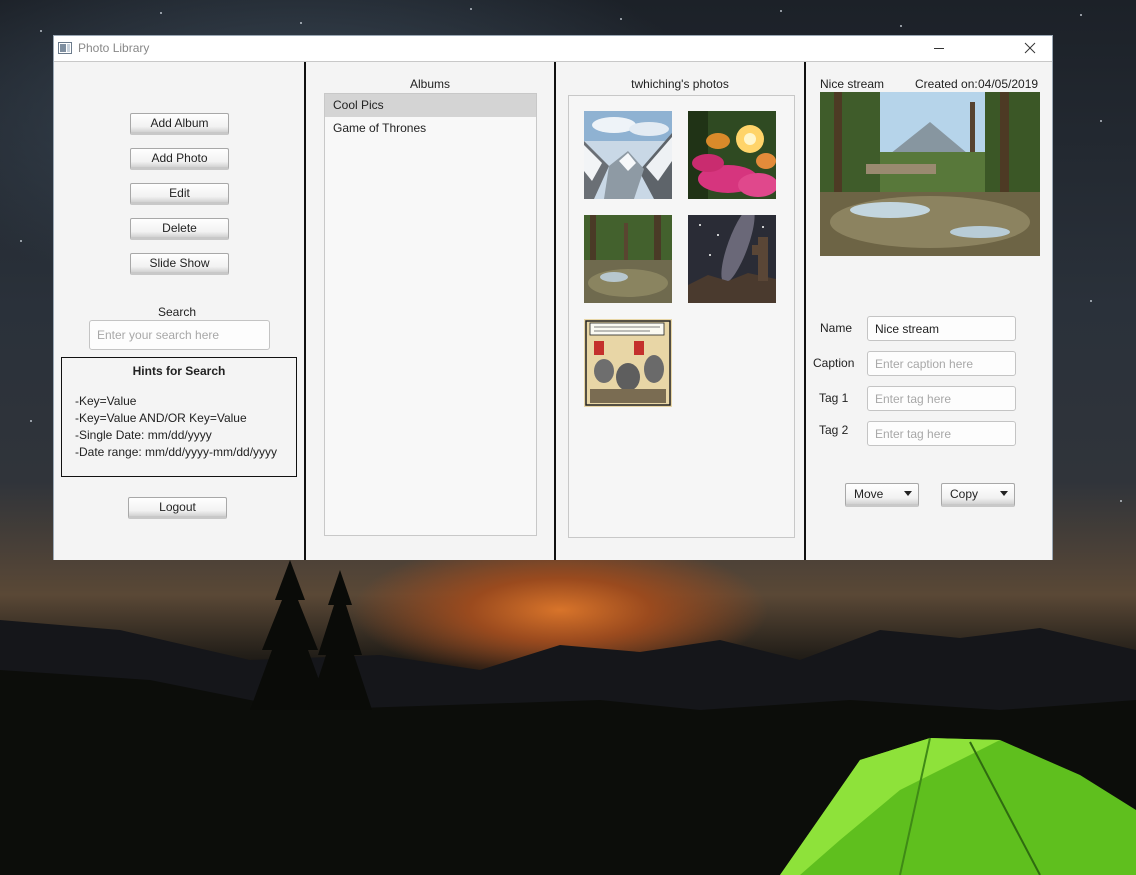  What do you see at coordinates (628, 259) in the screenshot?
I see `photo-thumbnail-forest-stream` at bounding box center [628, 259].